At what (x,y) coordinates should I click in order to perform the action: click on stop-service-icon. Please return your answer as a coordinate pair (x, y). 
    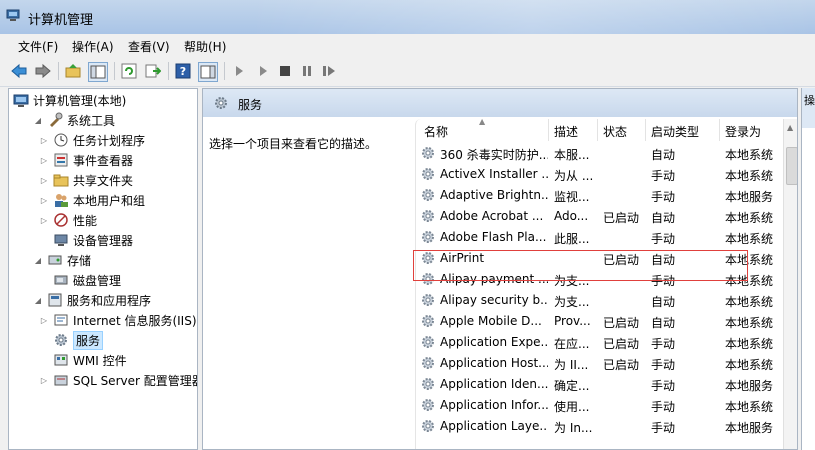
    Looking at the image, I should click on (285, 71).